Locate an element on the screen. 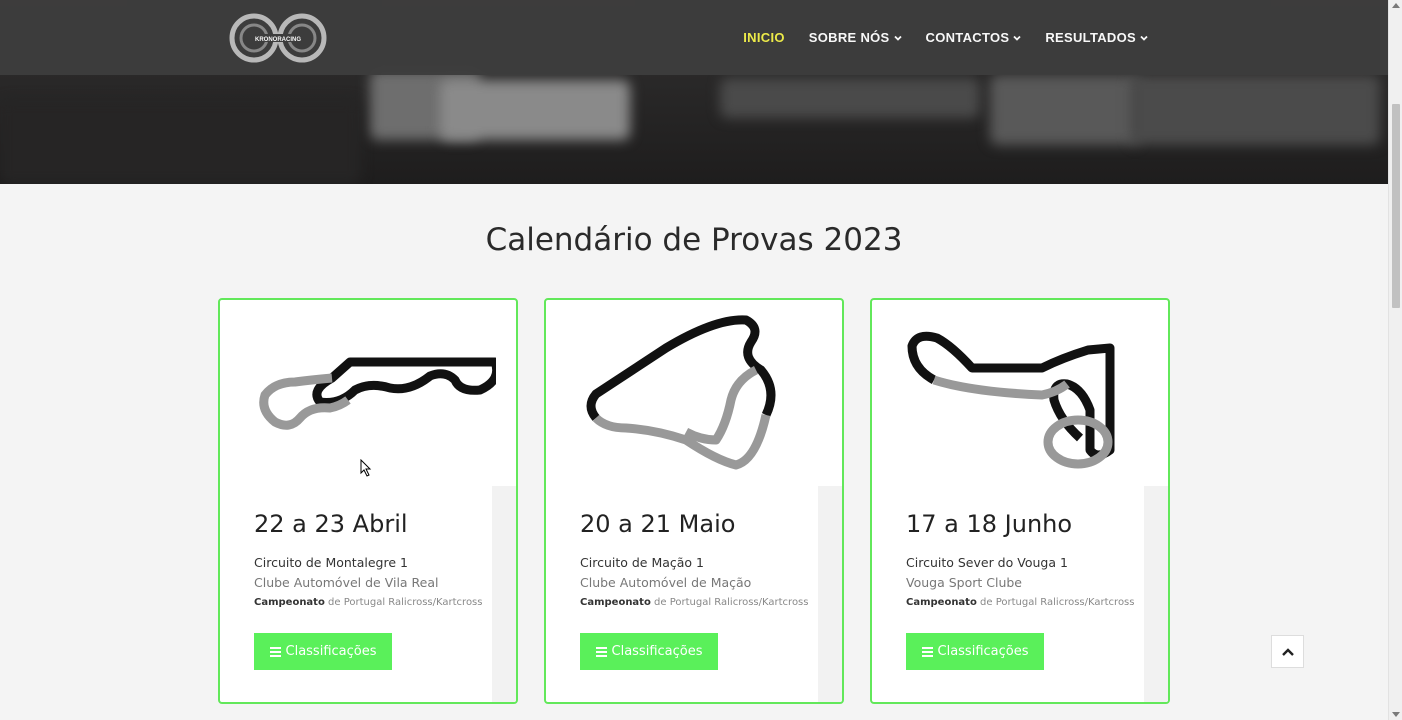 The height and width of the screenshot is (720, 1402). event-date: 20 a 21 Maio is located at coordinates (658, 524).